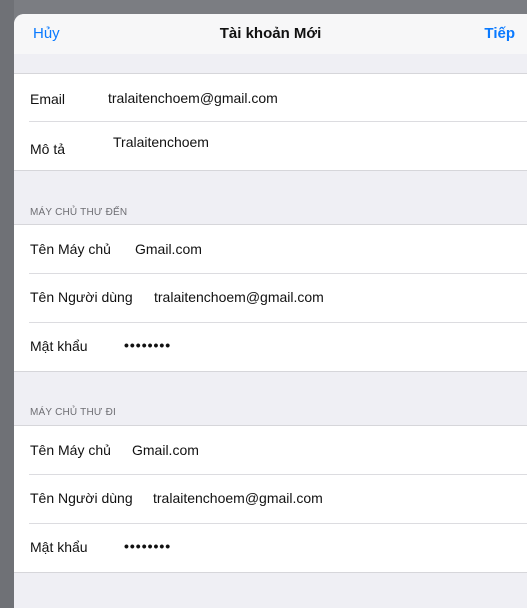 The image size is (527, 608). I want to click on navigation-bar: Hủy Tài khoản Mới Tiếp, so click(270, 34).